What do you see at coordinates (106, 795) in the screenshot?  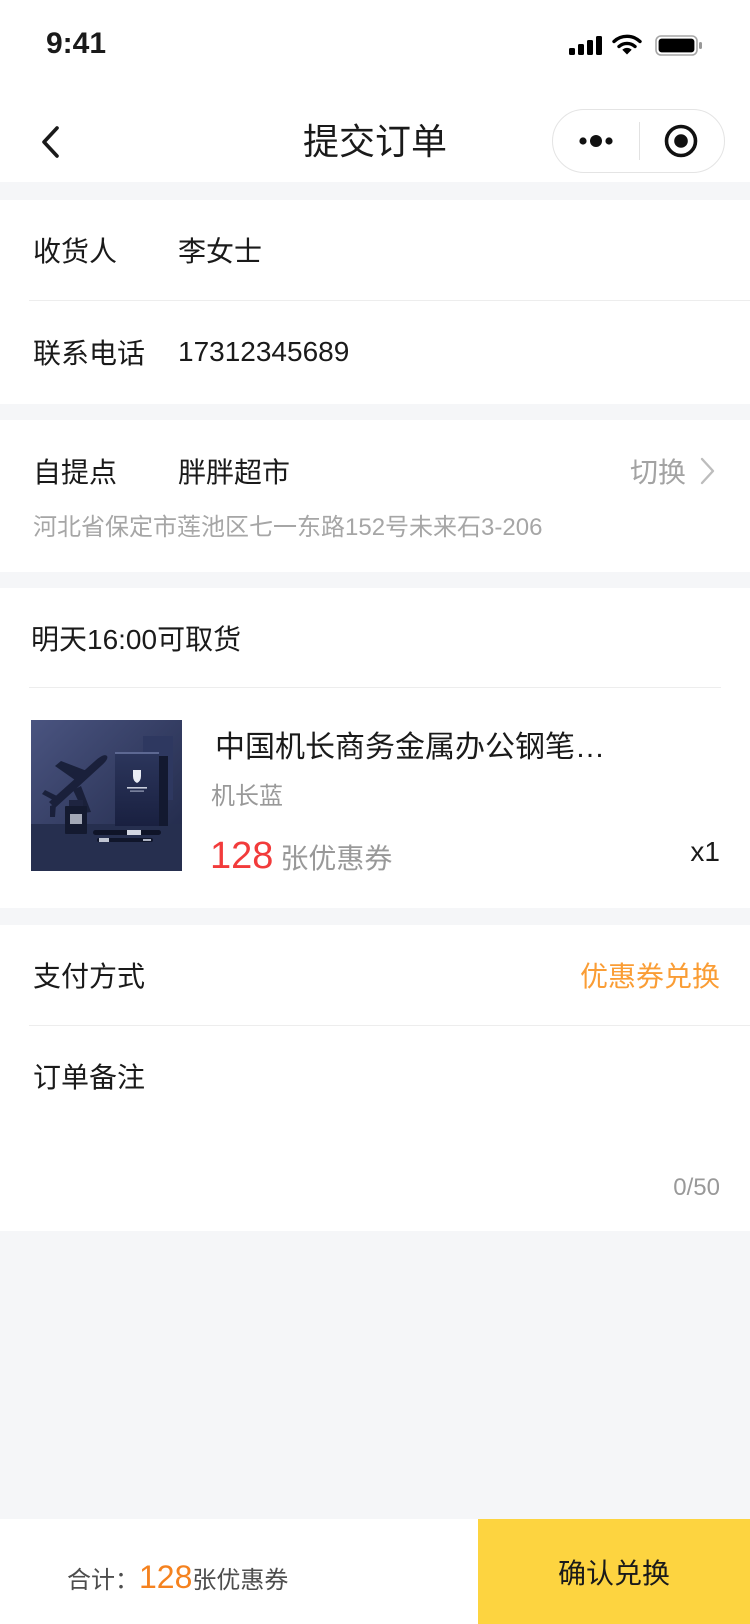 I see `product-image` at bounding box center [106, 795].